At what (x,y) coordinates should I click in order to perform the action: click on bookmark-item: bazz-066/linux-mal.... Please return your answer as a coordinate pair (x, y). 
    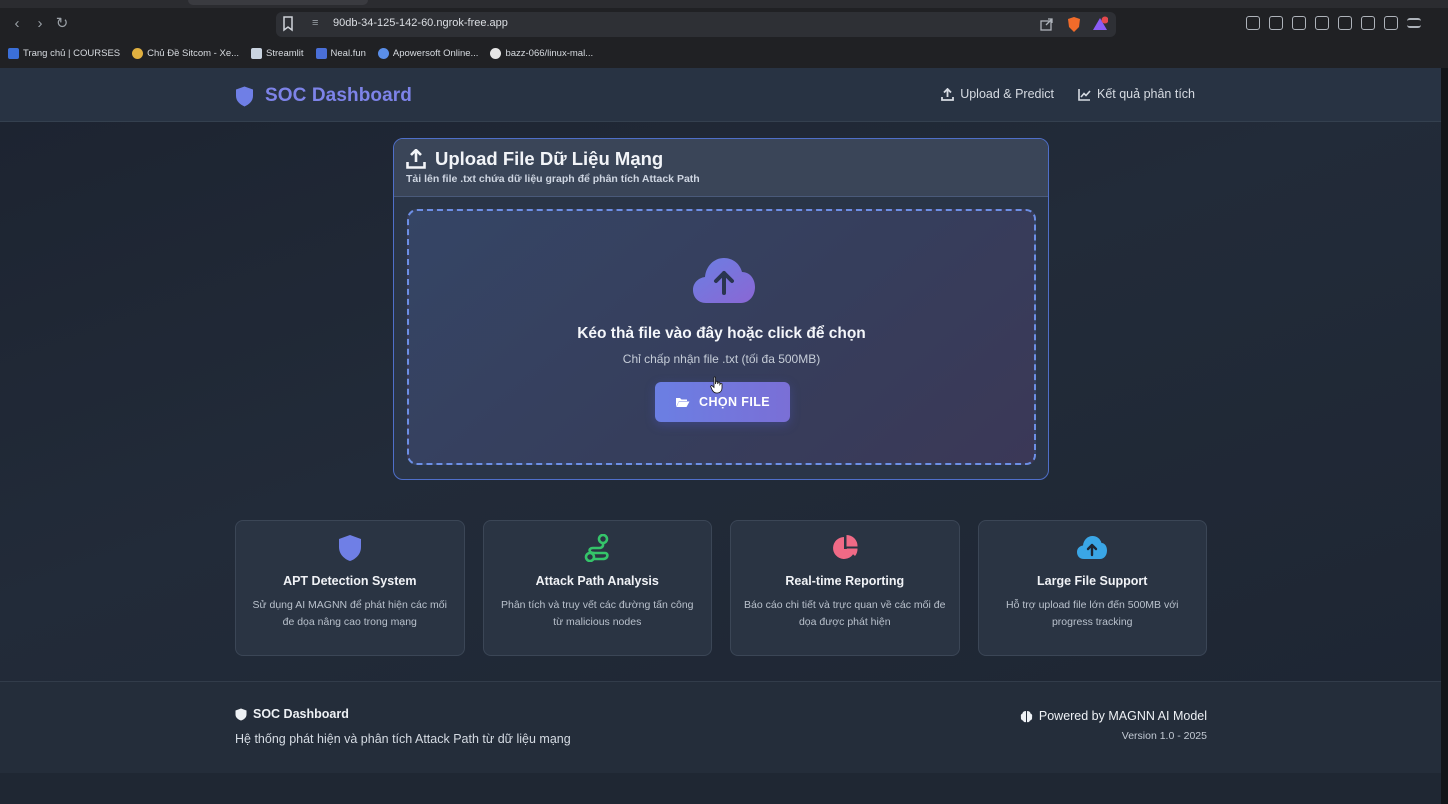
    Looking at the image, I should click on (542, 53).